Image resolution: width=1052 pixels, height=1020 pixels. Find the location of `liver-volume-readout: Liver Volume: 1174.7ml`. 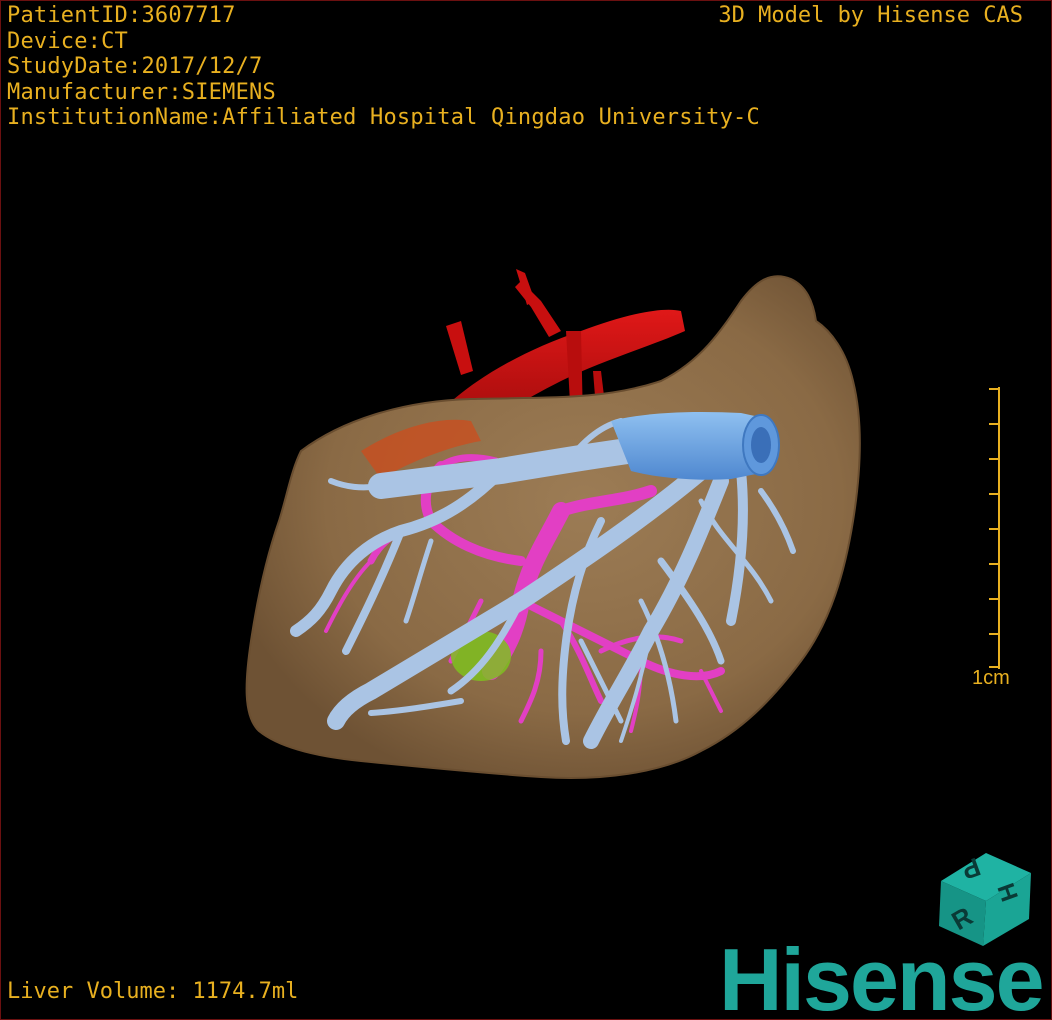

liver-volume-readout: Liver Volume: 1174.7ml is located at coordinates (153, 991).